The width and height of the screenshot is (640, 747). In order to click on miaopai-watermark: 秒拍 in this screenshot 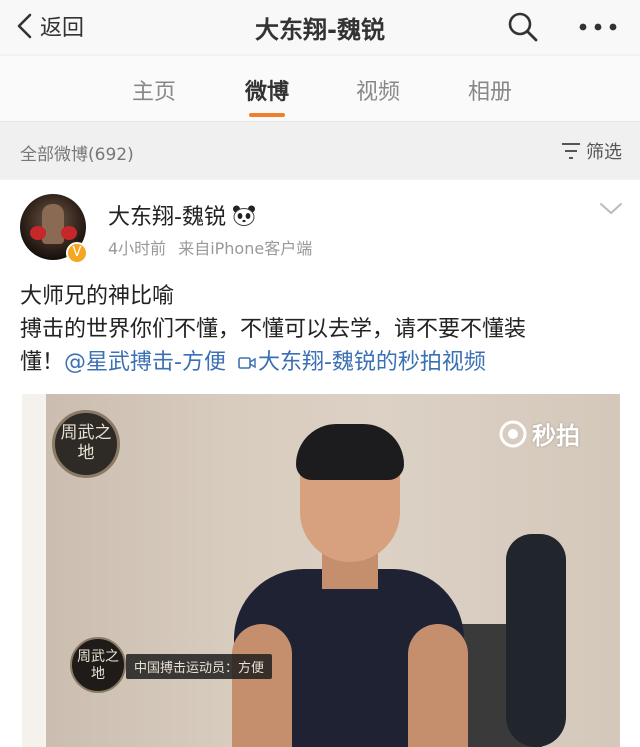, I will do `click(539, 433)`.